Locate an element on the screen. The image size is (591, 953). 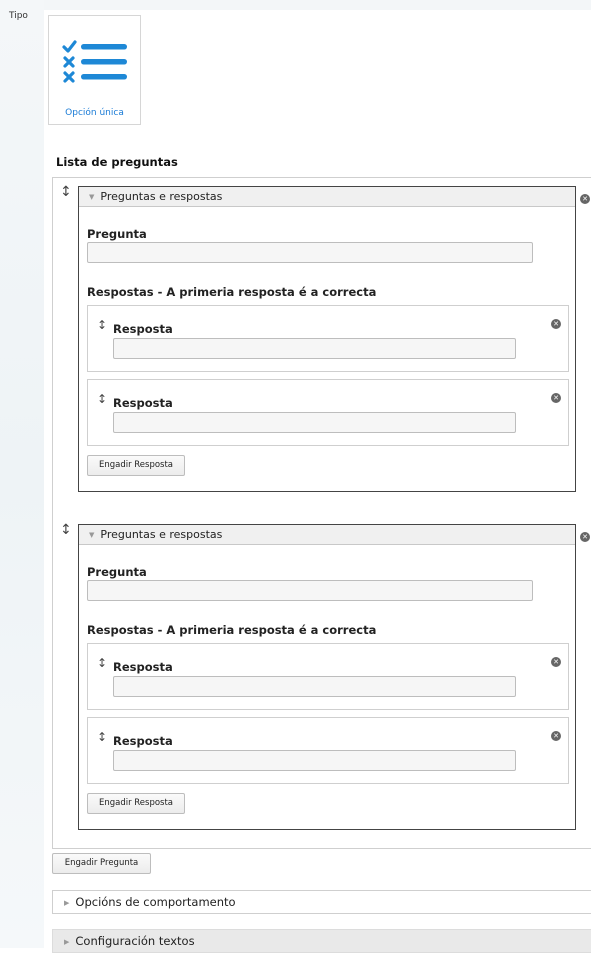
checklist-icon is located at coordinates (94, 61).